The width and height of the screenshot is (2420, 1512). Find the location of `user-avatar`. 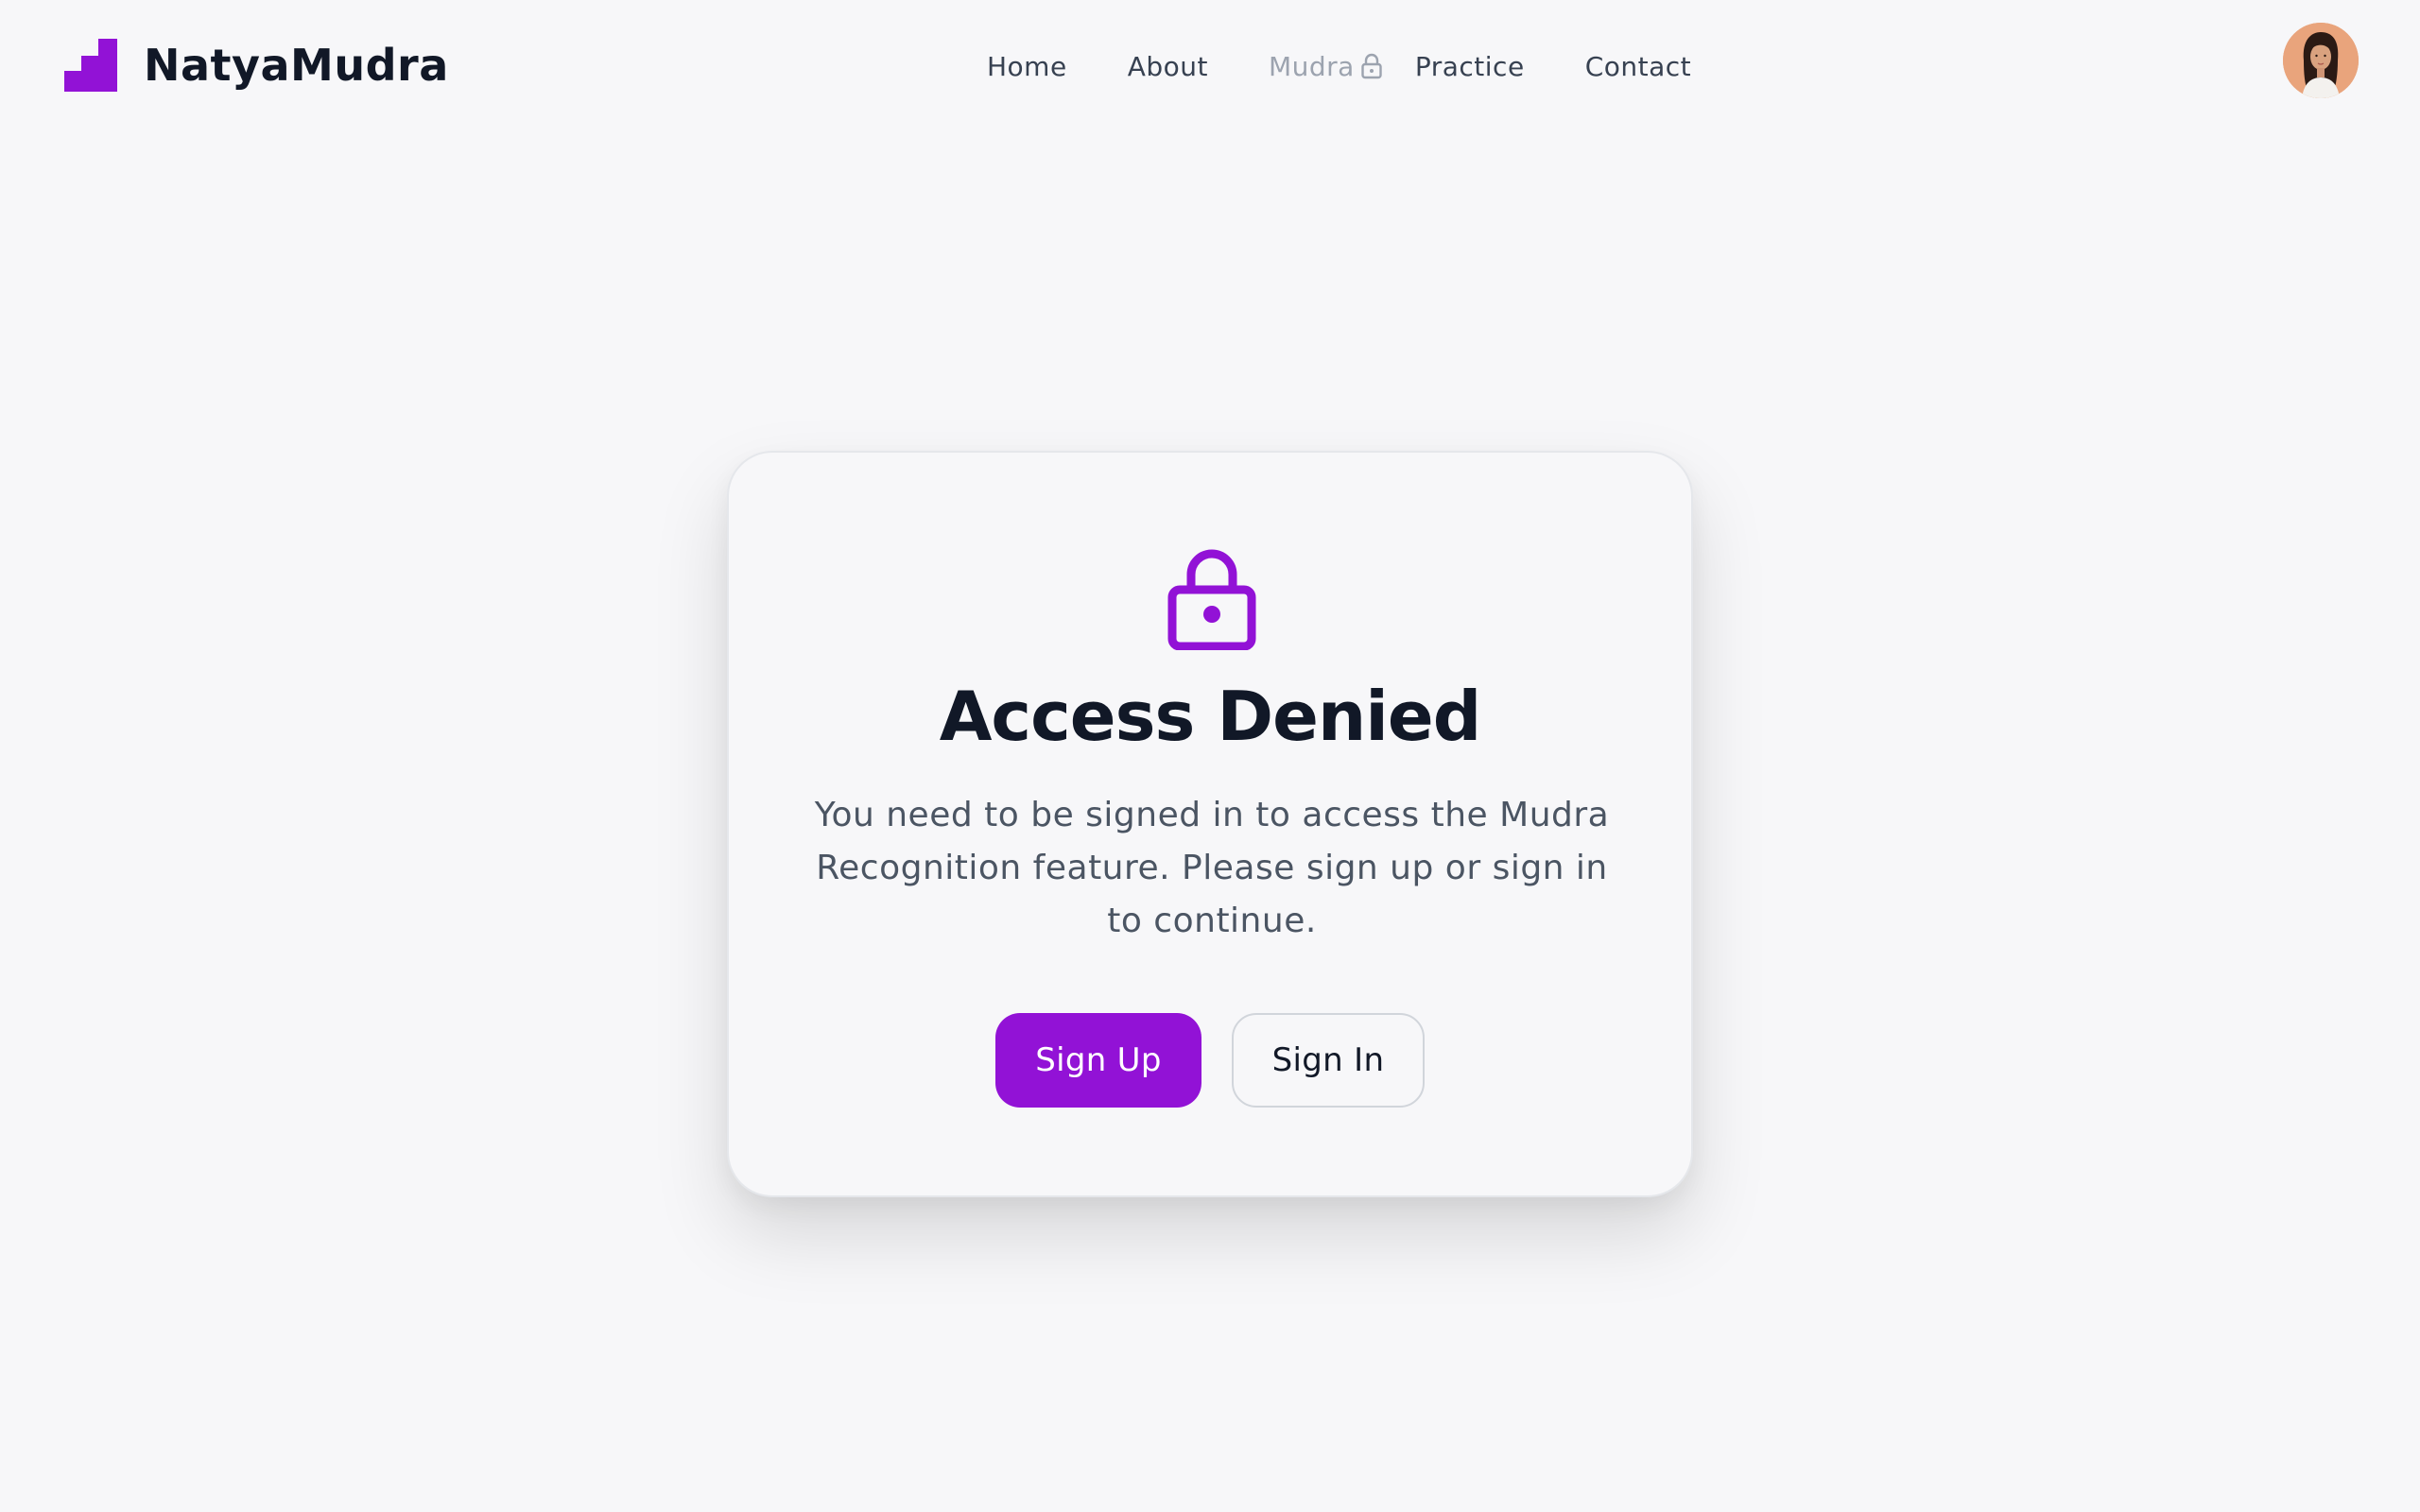

user-avatar is located at coordinates (2321, 60).